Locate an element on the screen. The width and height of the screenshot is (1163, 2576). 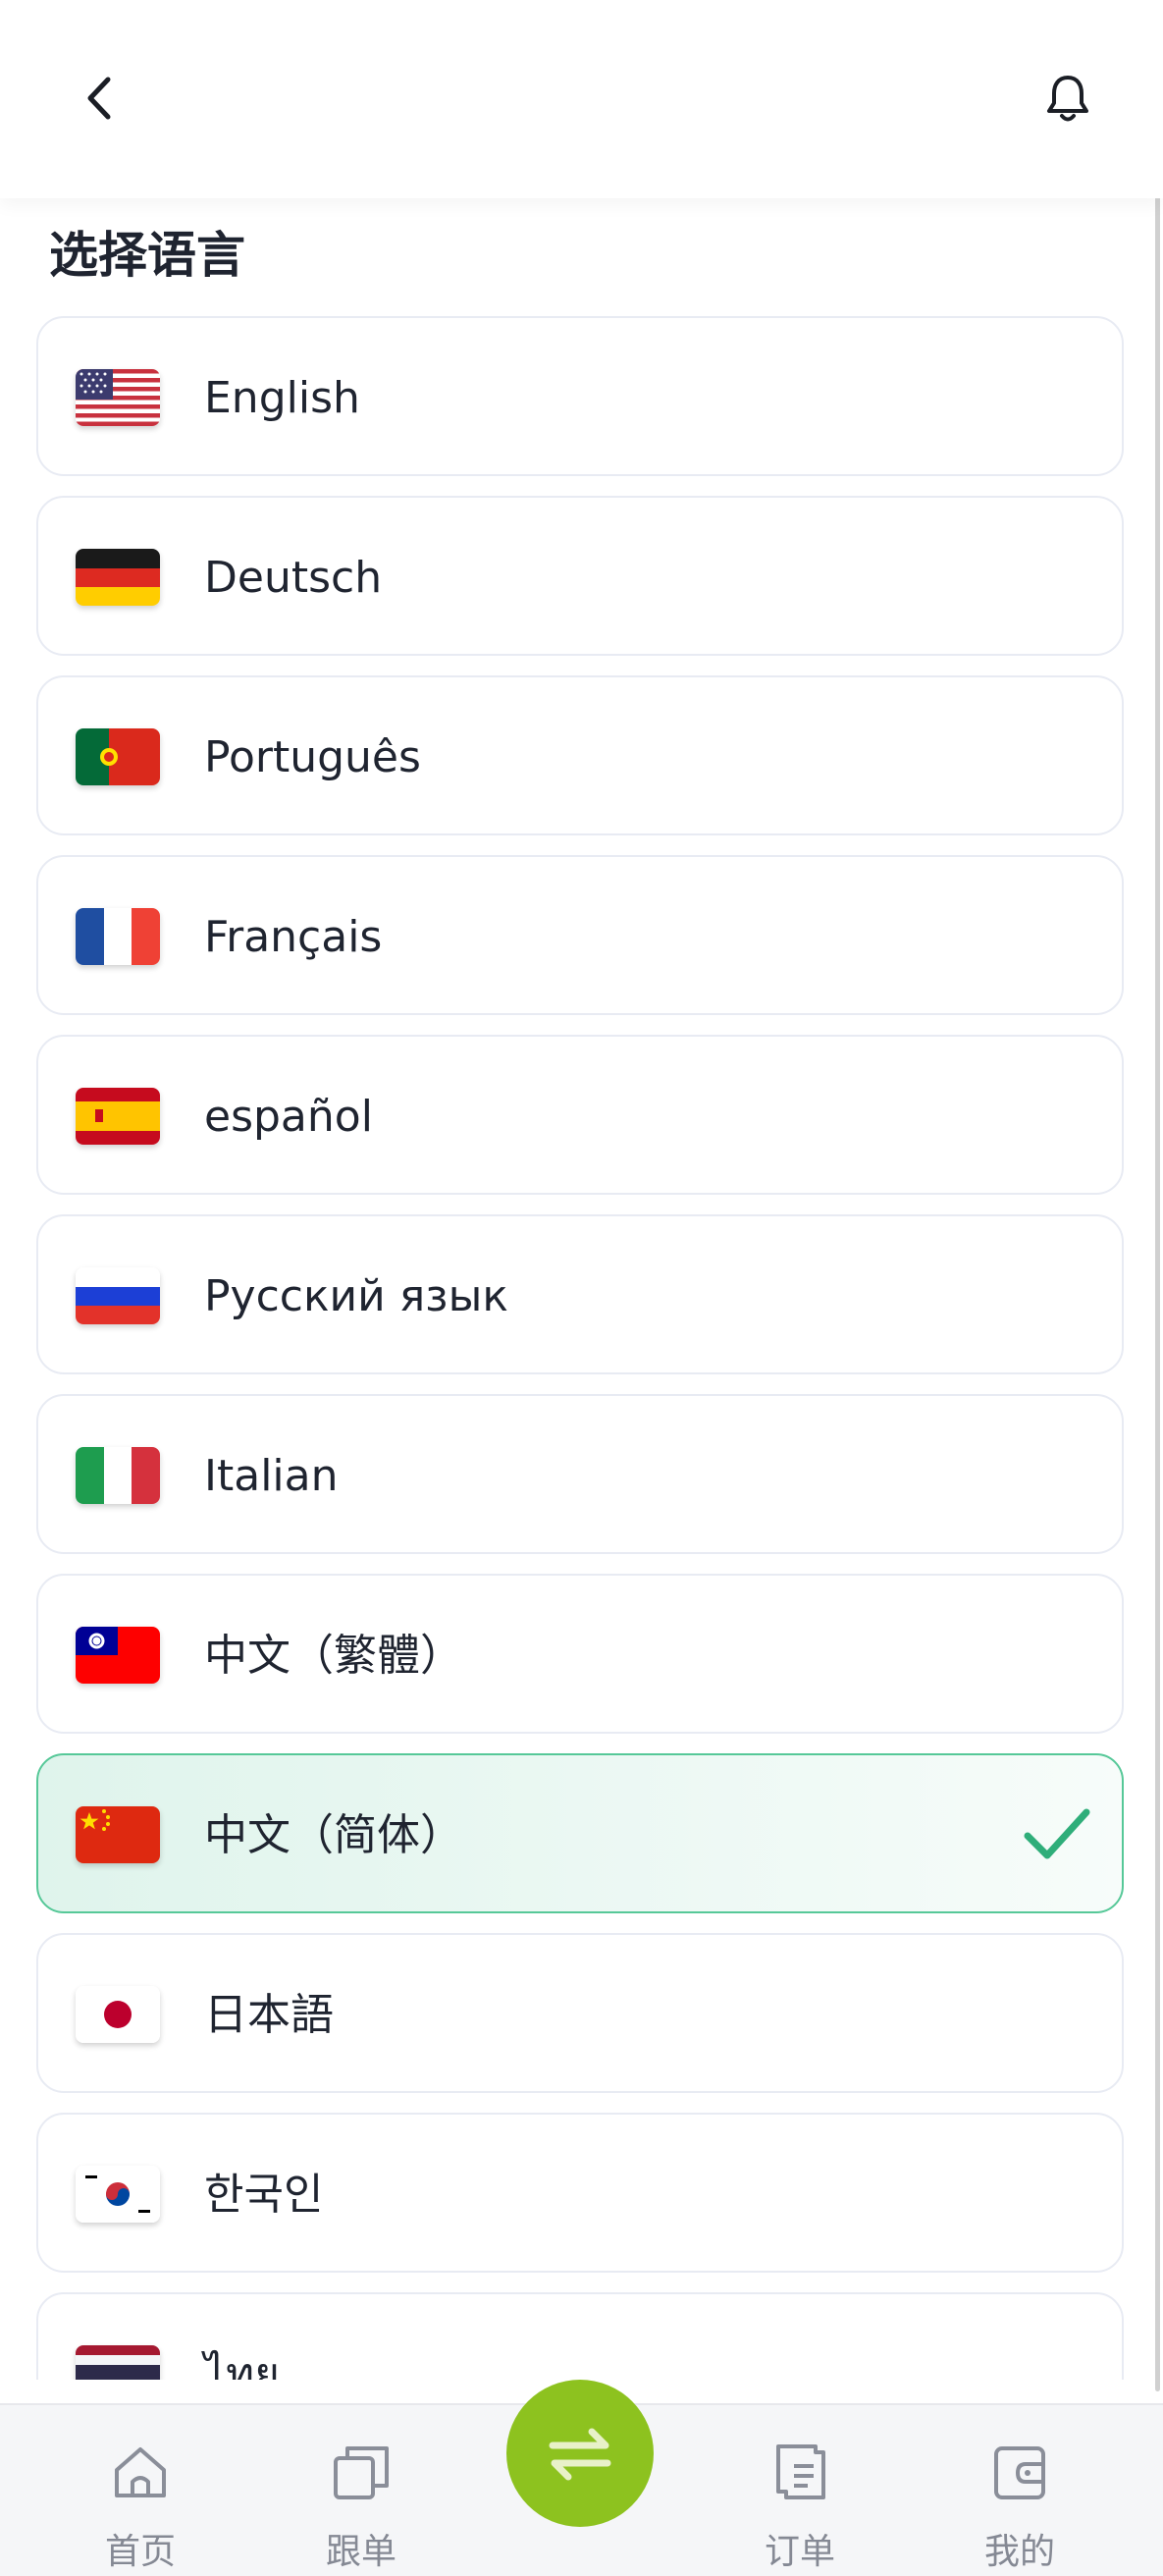
tab-home-label: 首页 is located at coordinates (140, 2552).